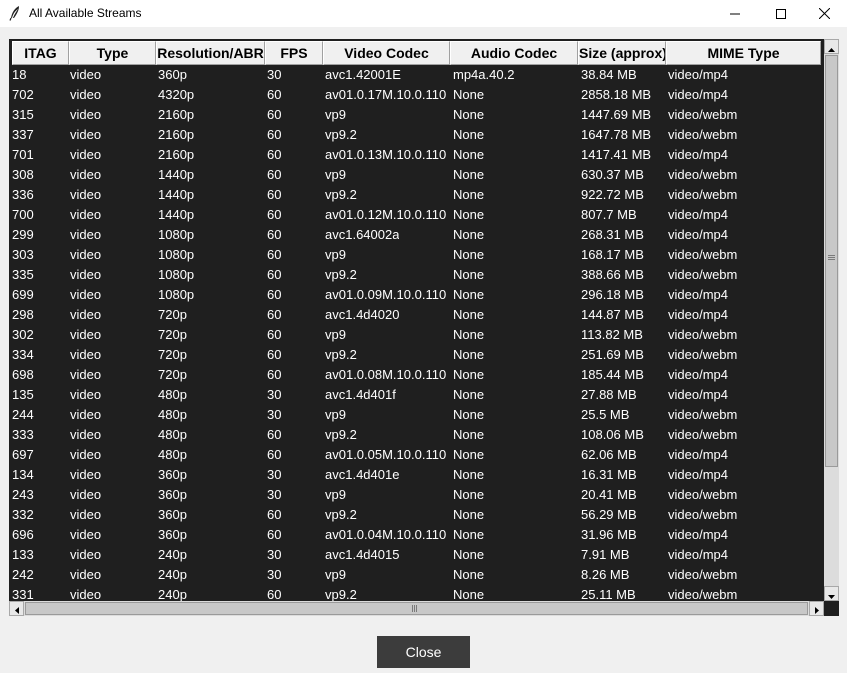  I want to click on cell-size: 108.06 MB, so click(612, 434).